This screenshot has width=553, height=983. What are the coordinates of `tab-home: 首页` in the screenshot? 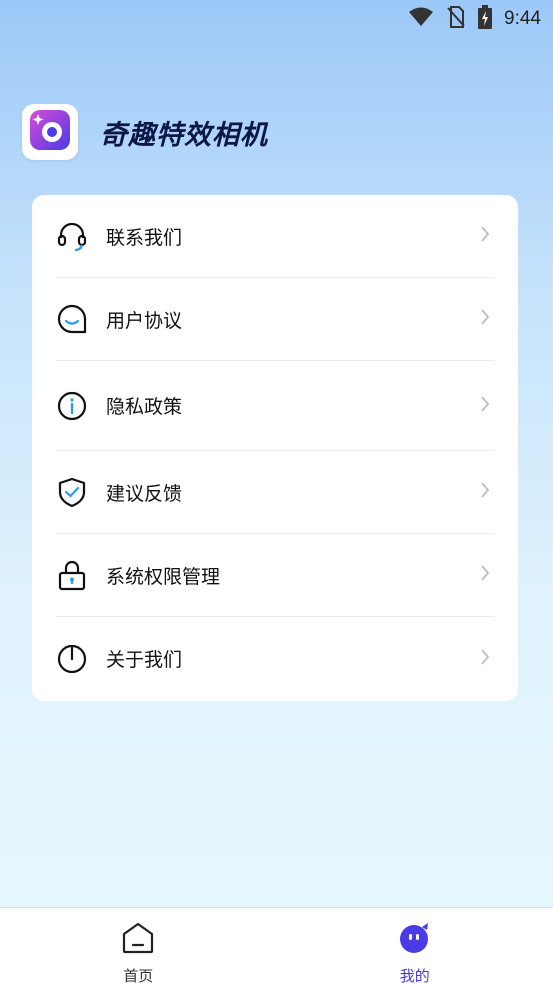 It's located at (138, 945).